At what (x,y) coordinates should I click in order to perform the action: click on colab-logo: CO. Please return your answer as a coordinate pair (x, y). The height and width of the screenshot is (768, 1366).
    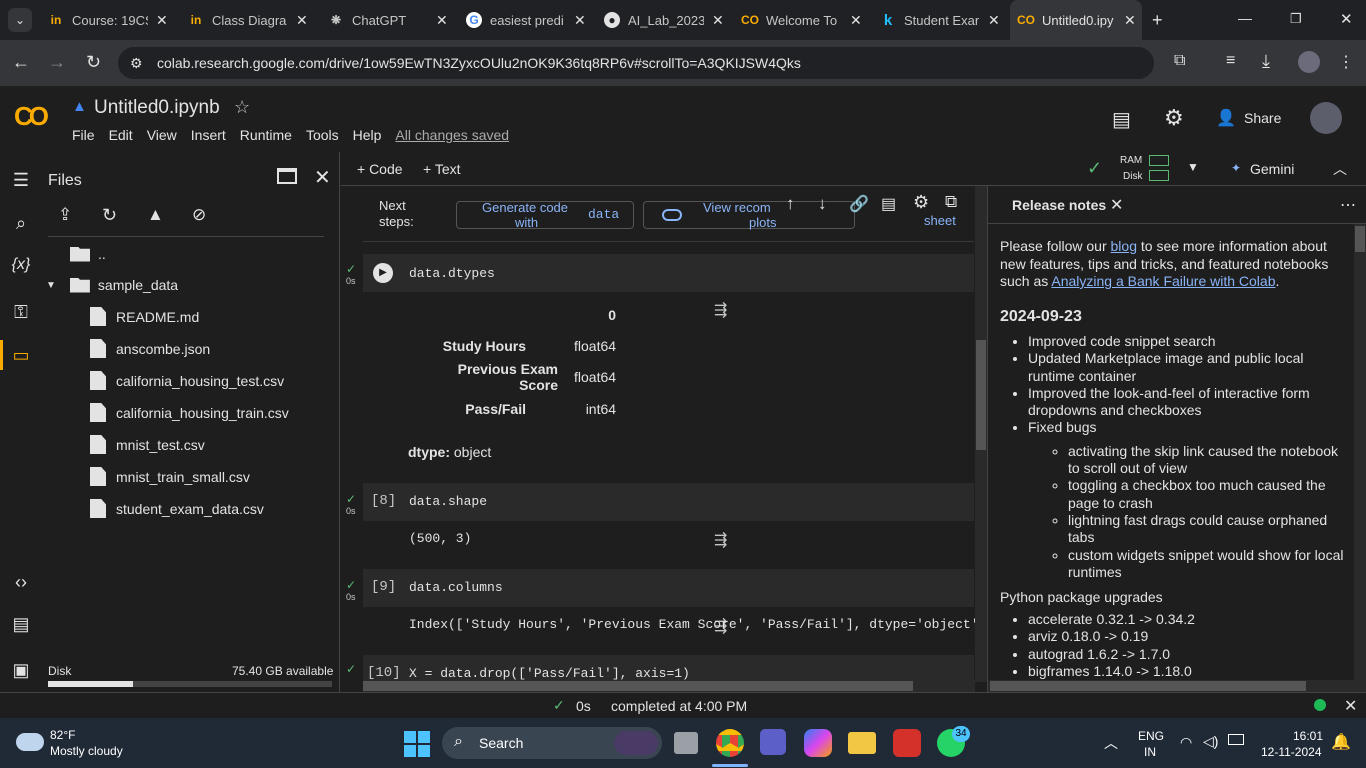
    Looking at the image, I should click on (31, 116).